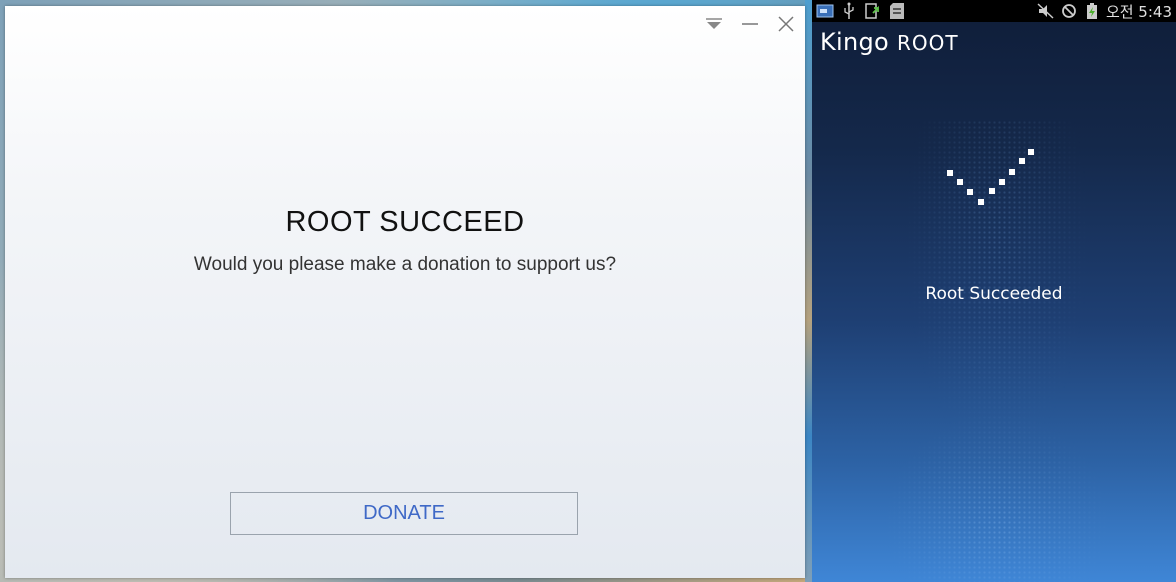 The width and height of the screenshot is (1176, 582). Describe the element at coordinates (897, 11) in the screenshot. I see `sd-card-icon` at that location.